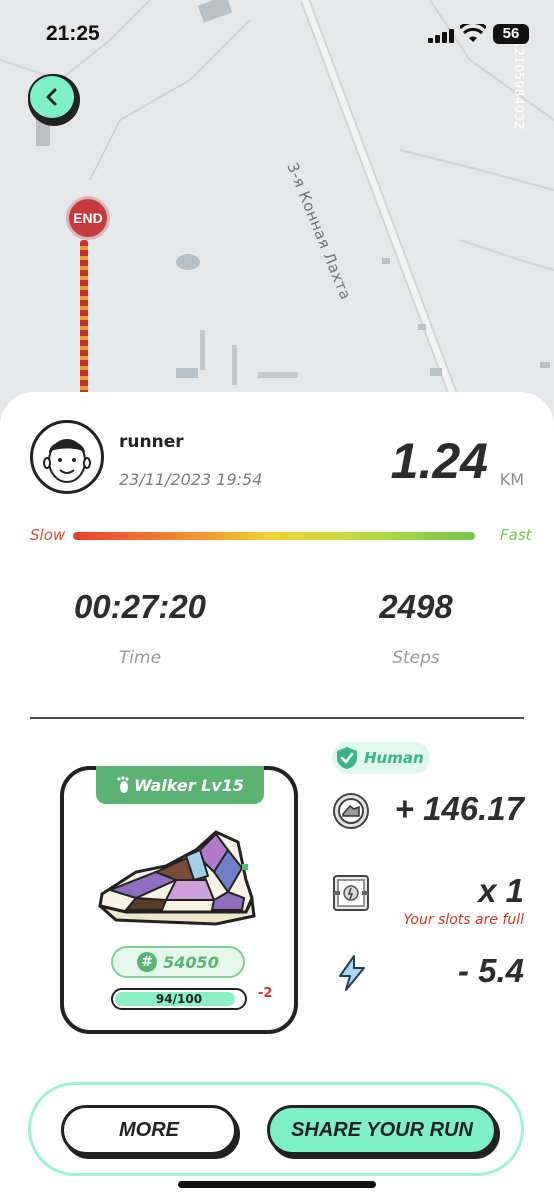 The image size is (554, 1200). I want to click on time-stat: 00:27:20 Time, so click(140, 628).